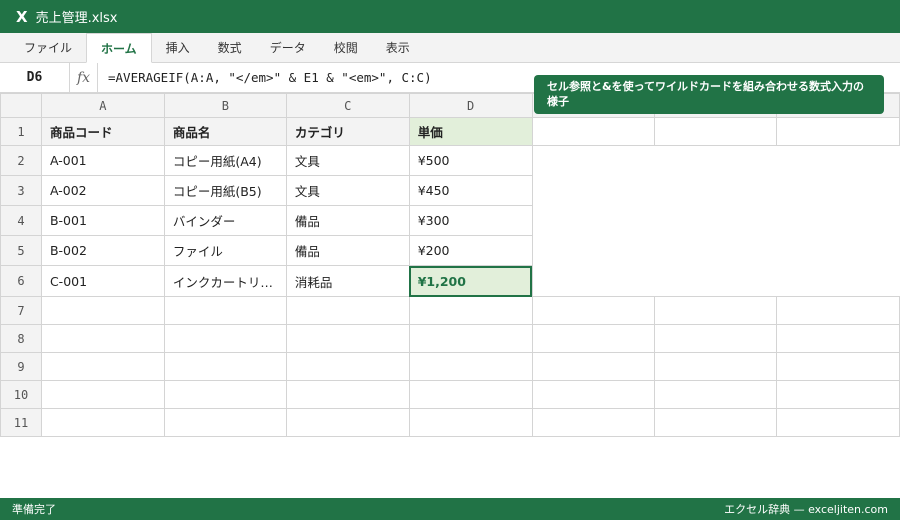  Describe the element at coordinates (34, 509) in the screenshot. I see `status-ready: 準備完了` at that location.